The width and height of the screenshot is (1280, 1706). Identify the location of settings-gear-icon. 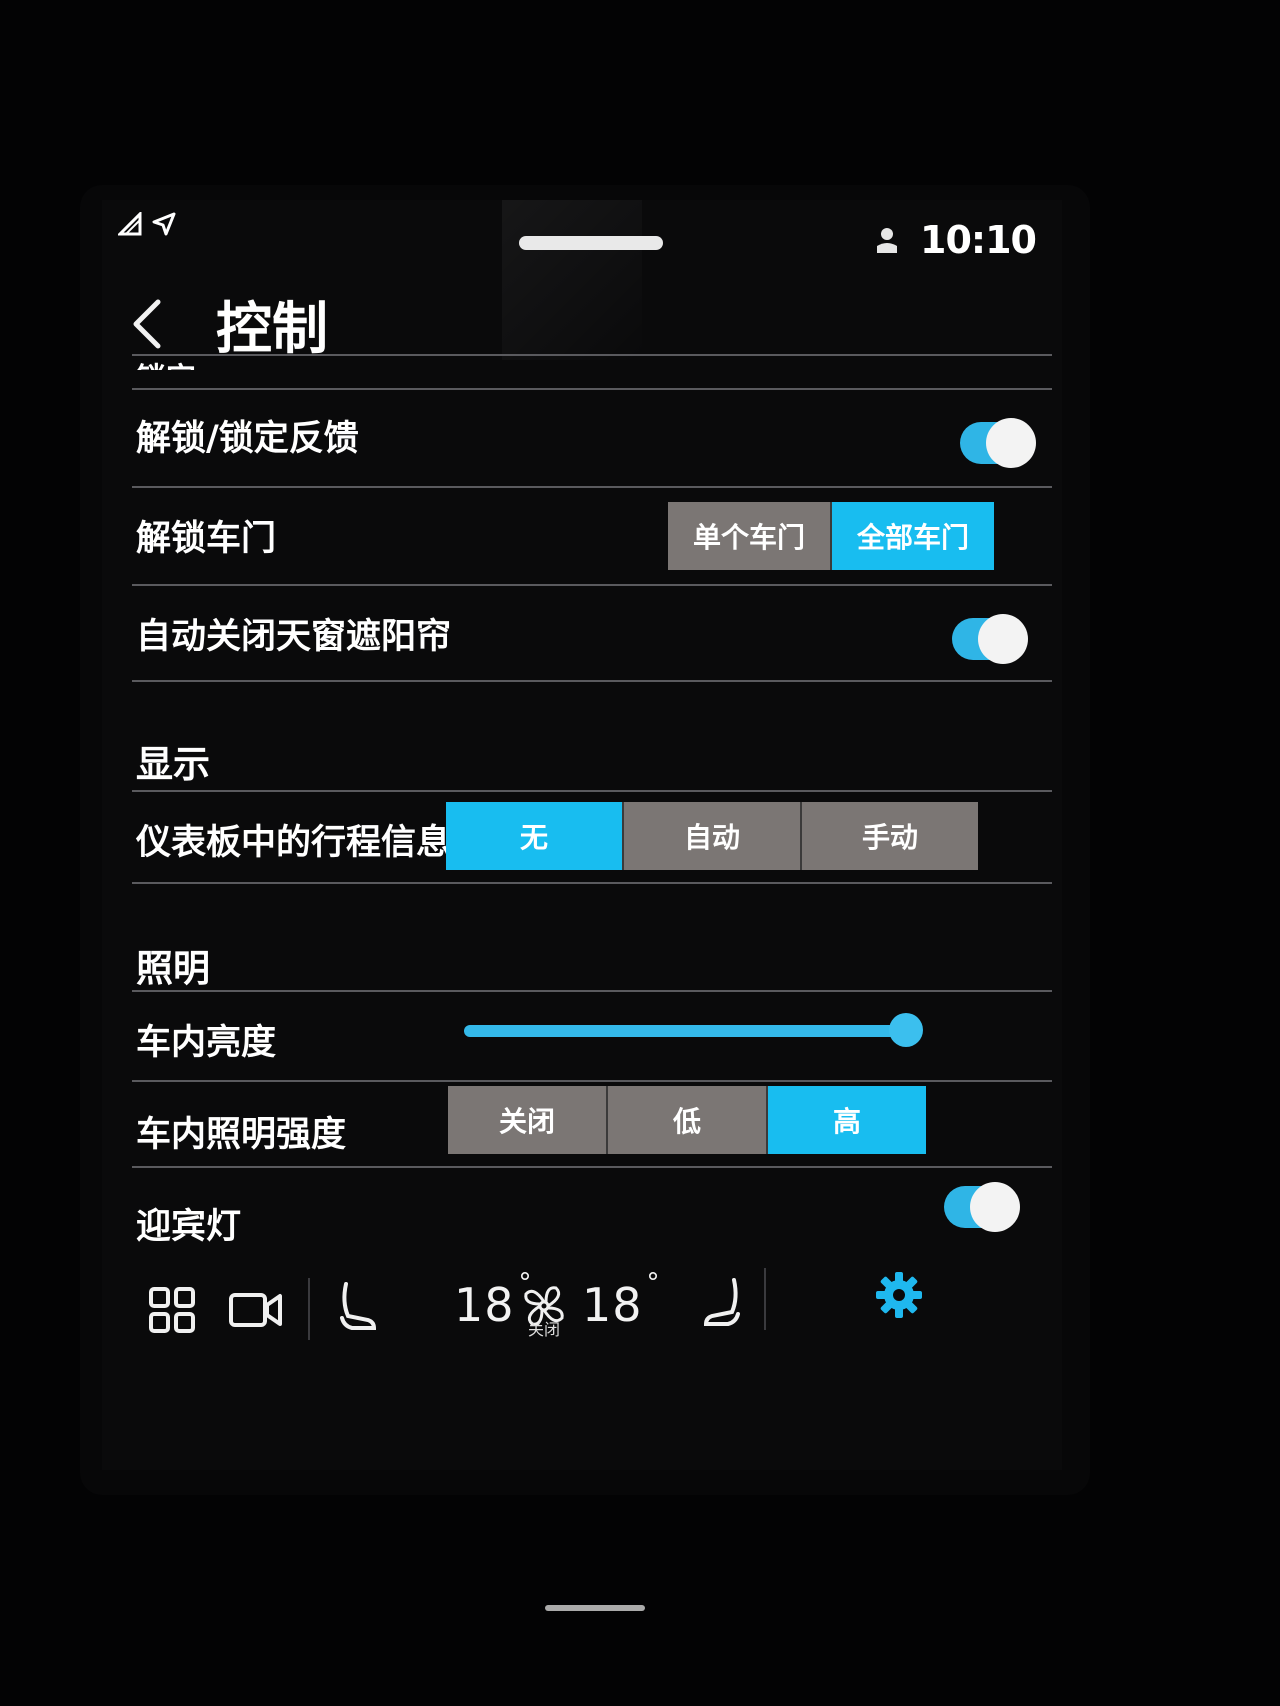
(899, 1295).